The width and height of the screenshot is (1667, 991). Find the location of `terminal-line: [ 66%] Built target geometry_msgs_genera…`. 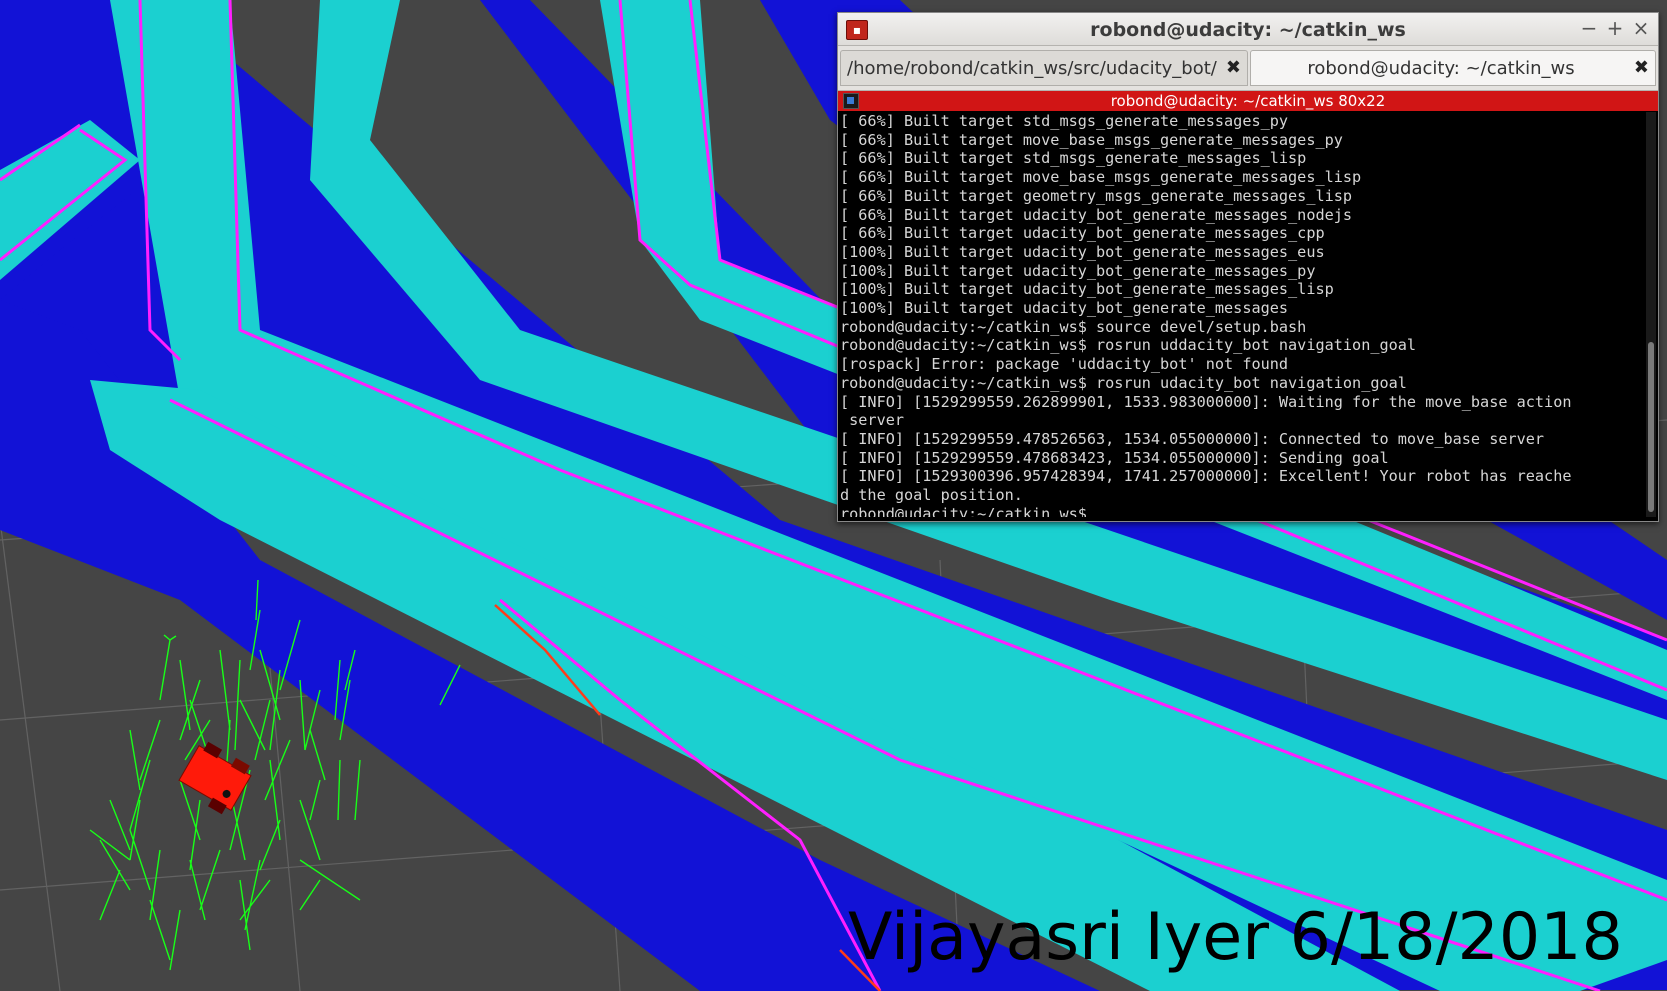

terminal-line: [ 66%] Built target geometry_msgs_genera… is located at coordinates (1096, 195).